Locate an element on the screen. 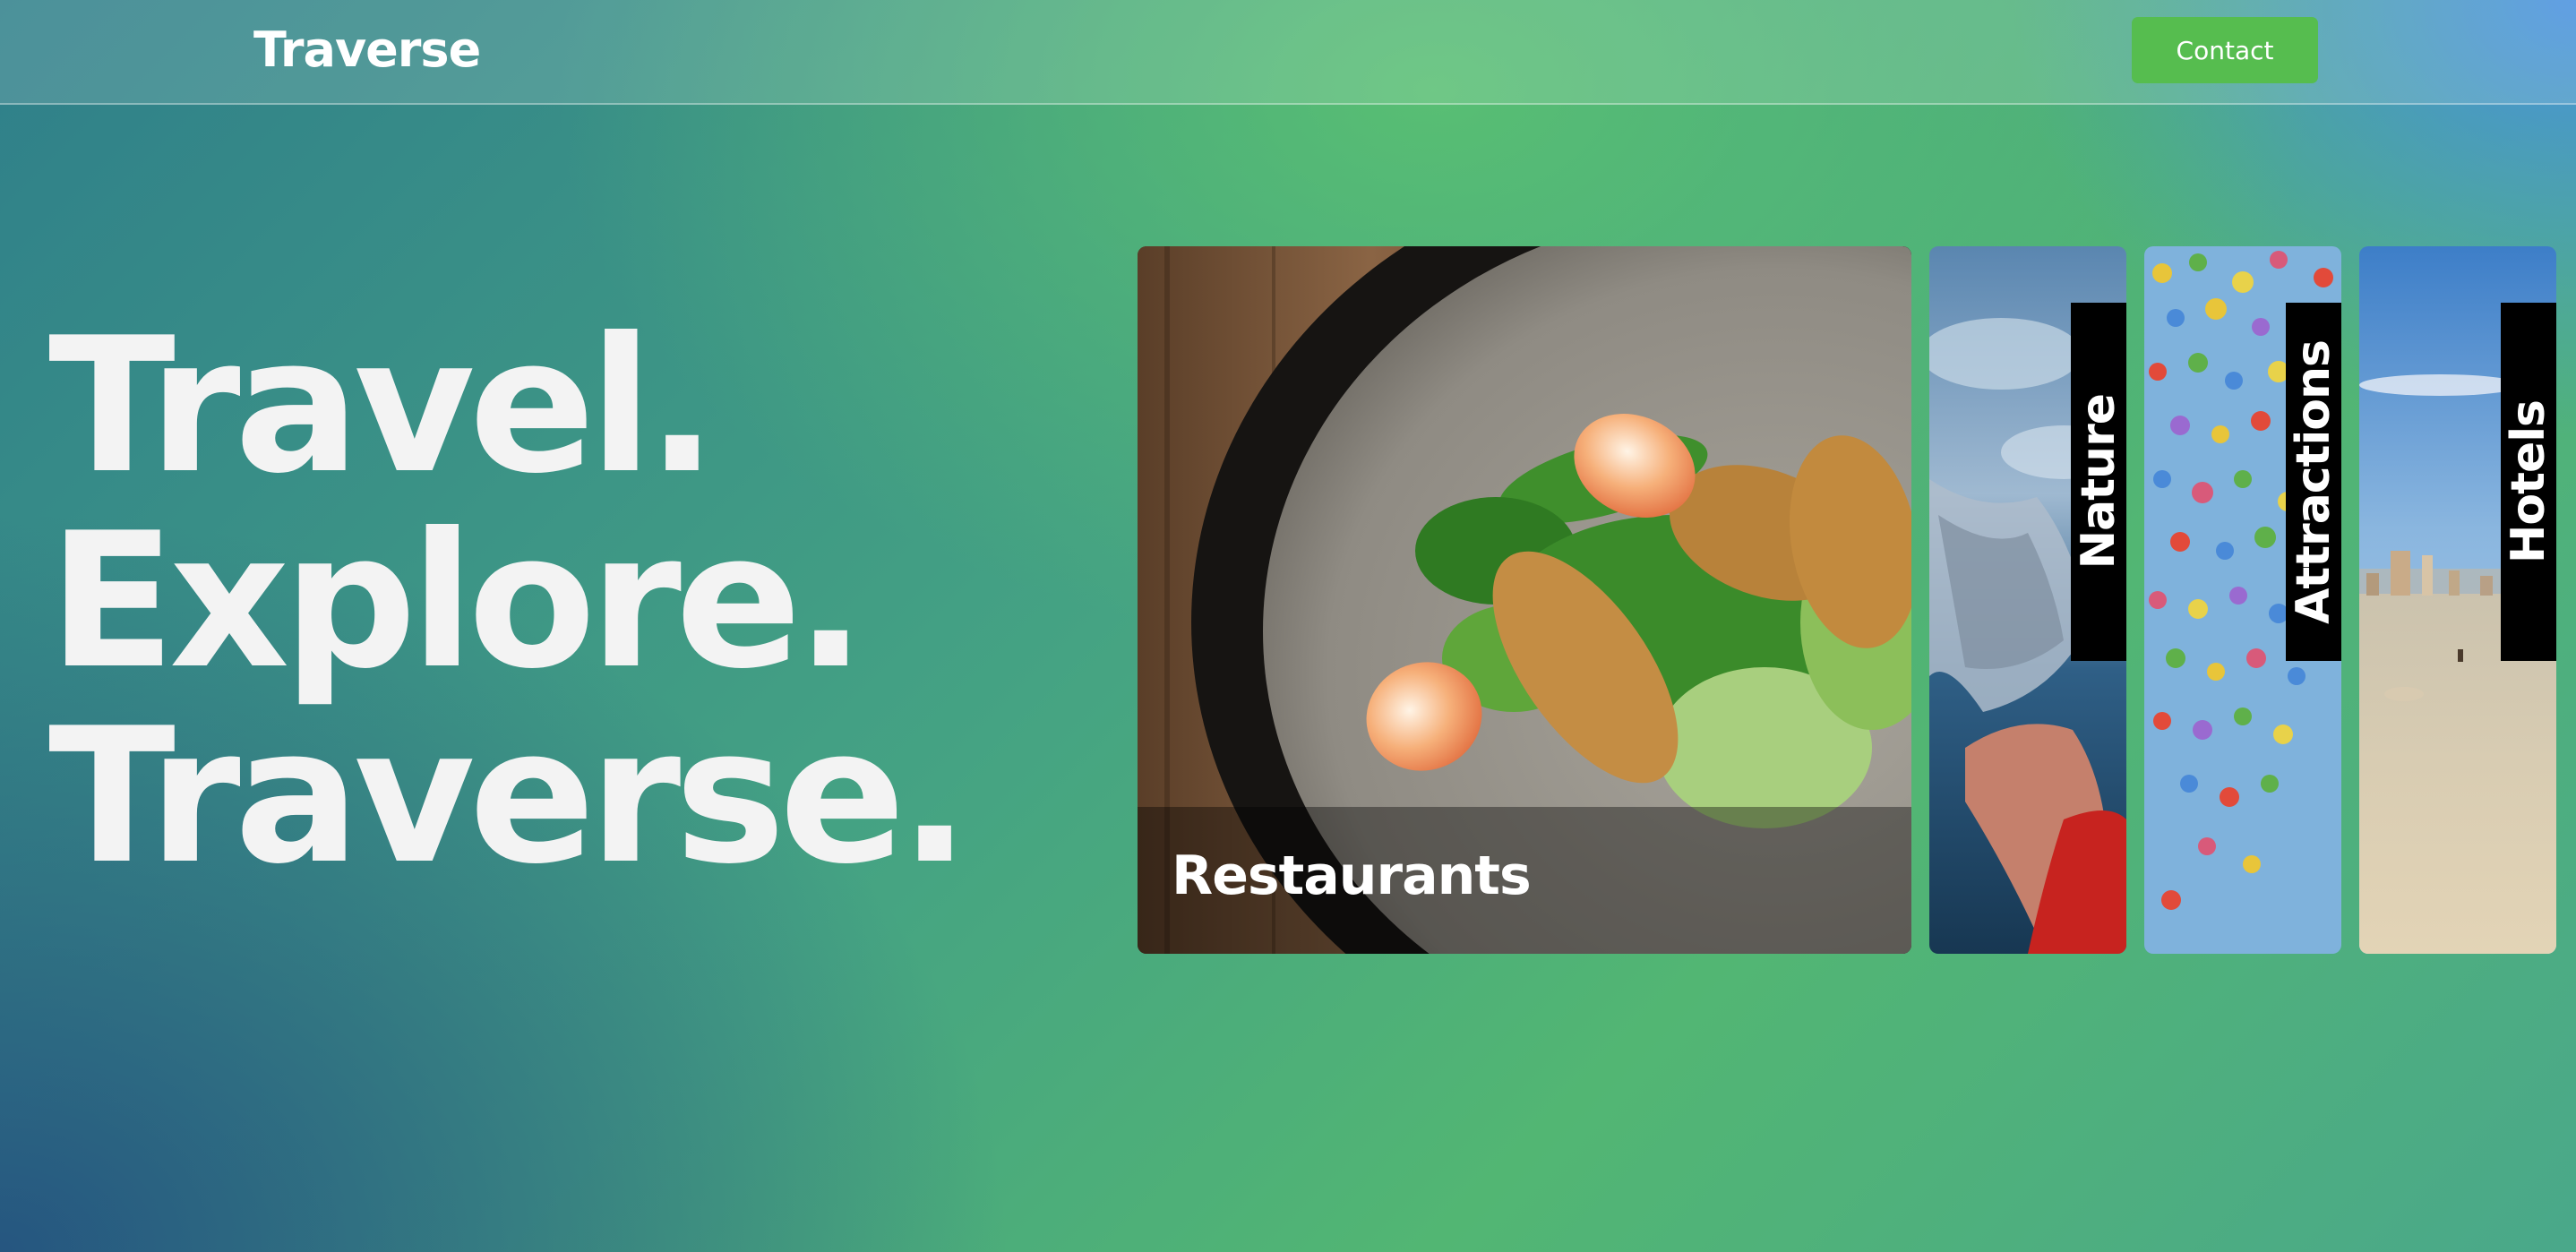 This screenshot has height=1252, width=2576. card-label-nature: Nature is located at coordinates (2098, 482).